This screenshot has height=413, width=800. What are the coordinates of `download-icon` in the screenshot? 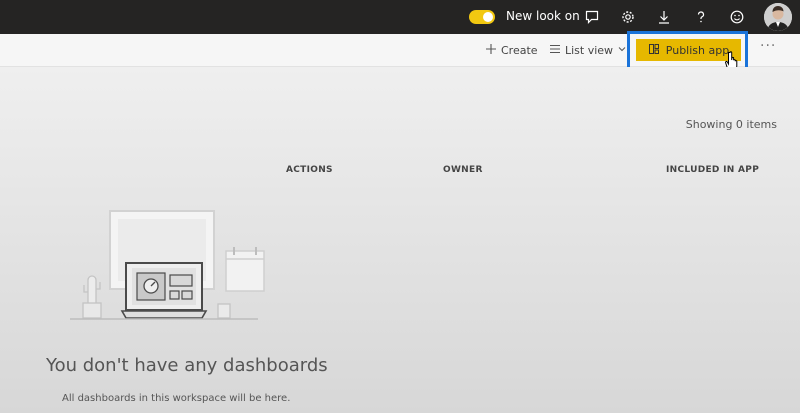 It's located at (664, 17).